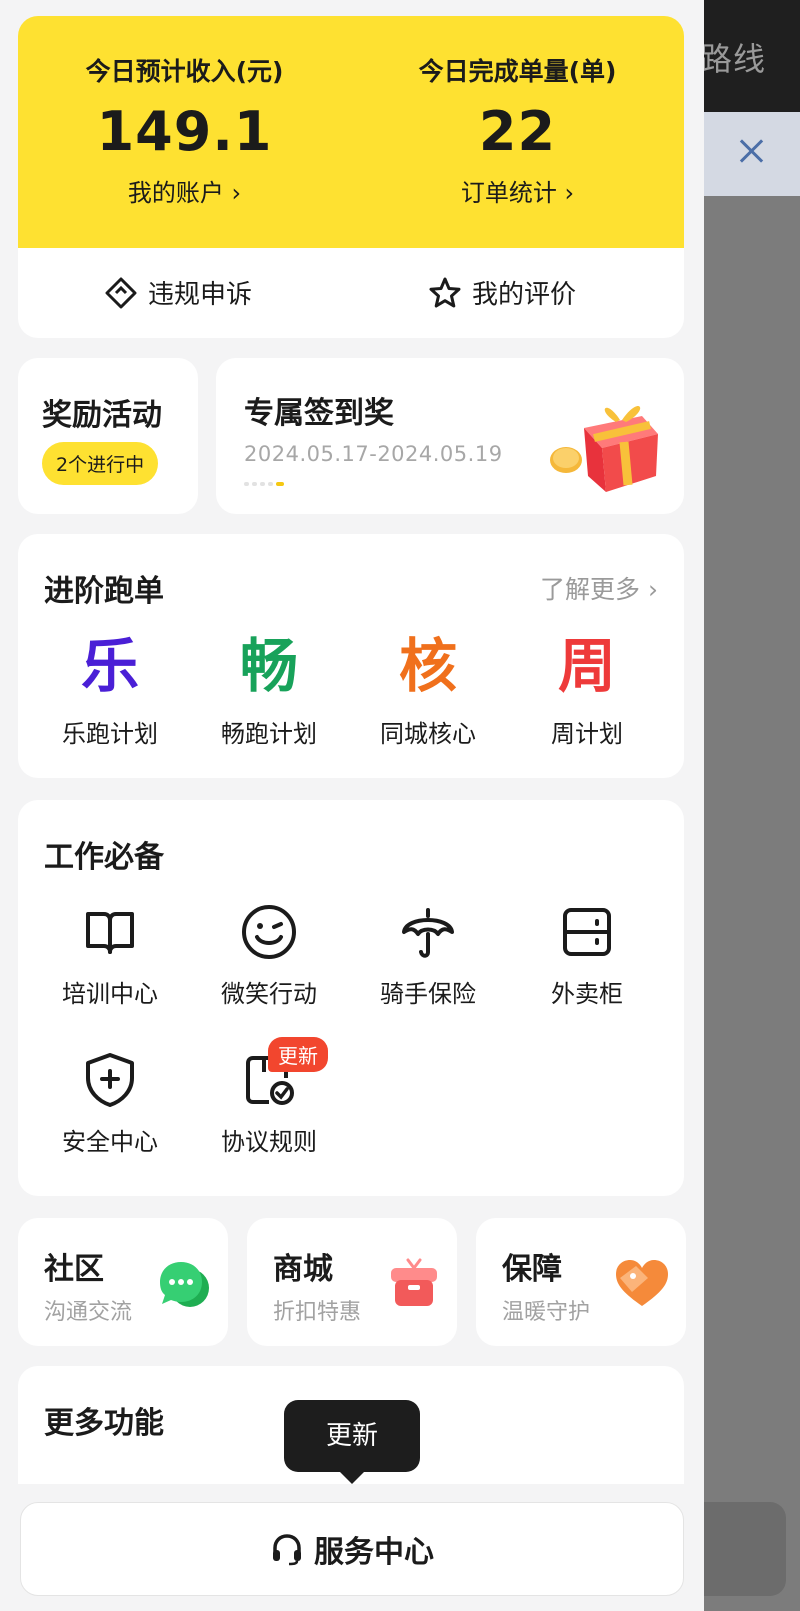 This screenshot has height=1611, width=800. I want to click on tooltip-arrow, so click(352, 1477).